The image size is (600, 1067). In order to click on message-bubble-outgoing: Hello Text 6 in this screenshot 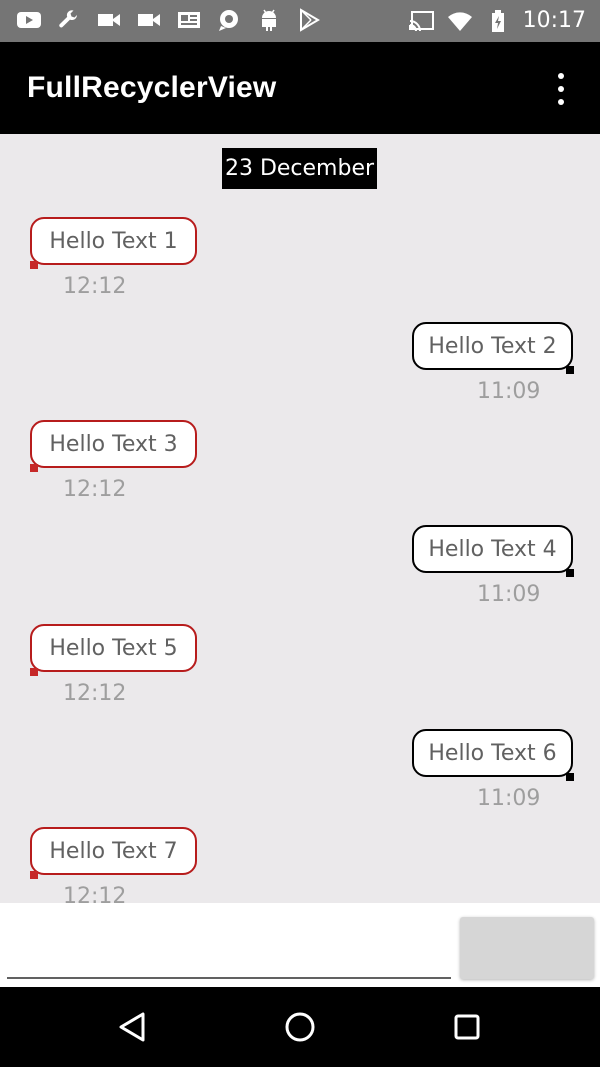, I will do `click(492, 753)`.